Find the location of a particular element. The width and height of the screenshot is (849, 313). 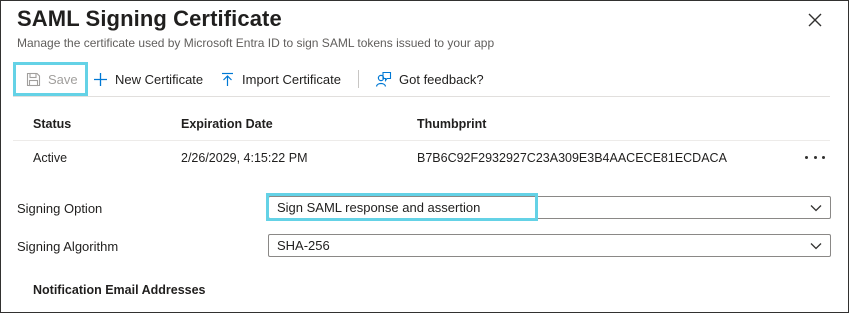

signing-option-value: Sign SAML response and assertion is located at coordinates (379, 207).